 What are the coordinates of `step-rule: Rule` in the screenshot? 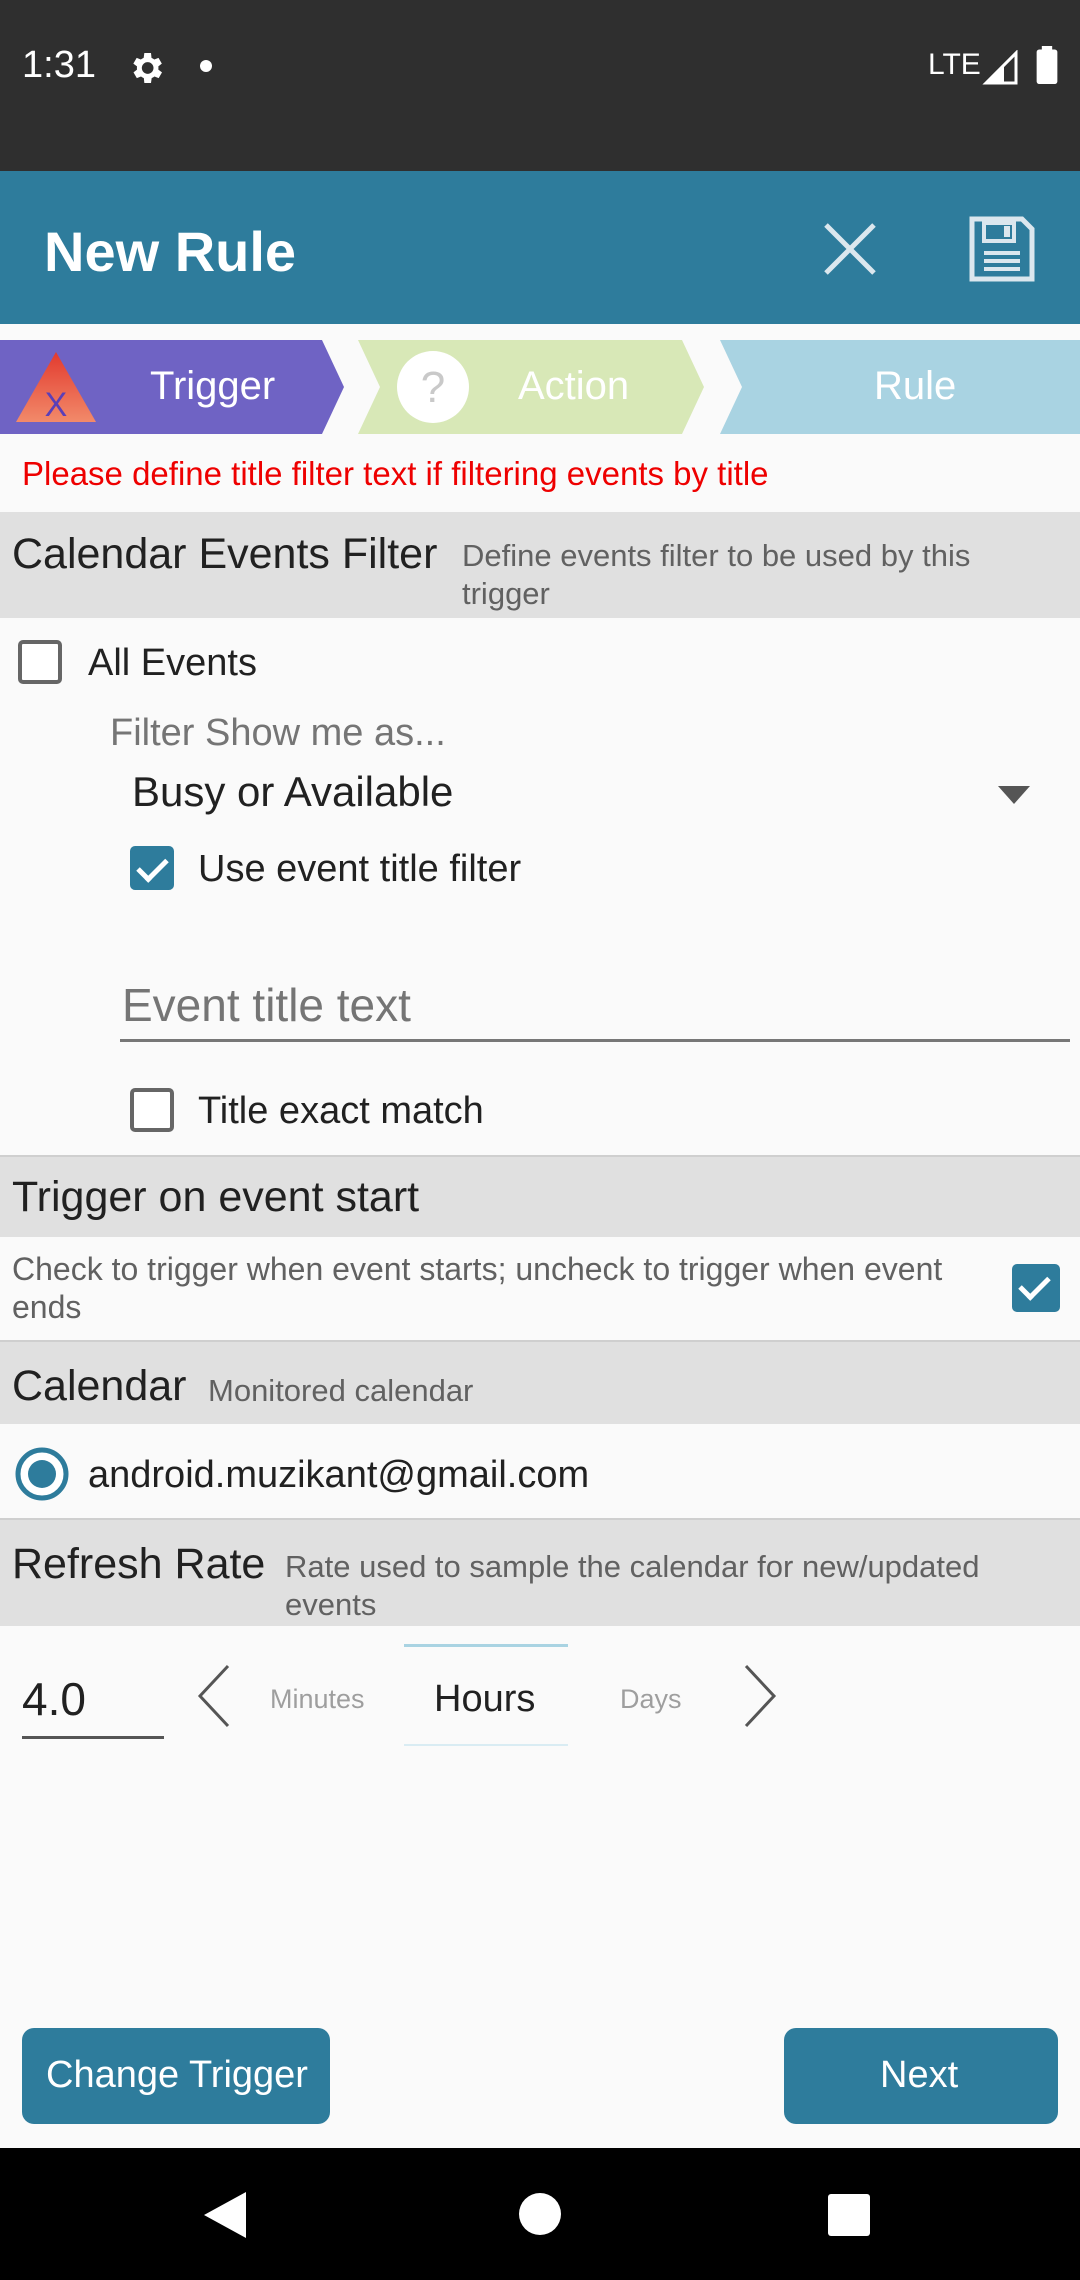 It's located at (900, 387).